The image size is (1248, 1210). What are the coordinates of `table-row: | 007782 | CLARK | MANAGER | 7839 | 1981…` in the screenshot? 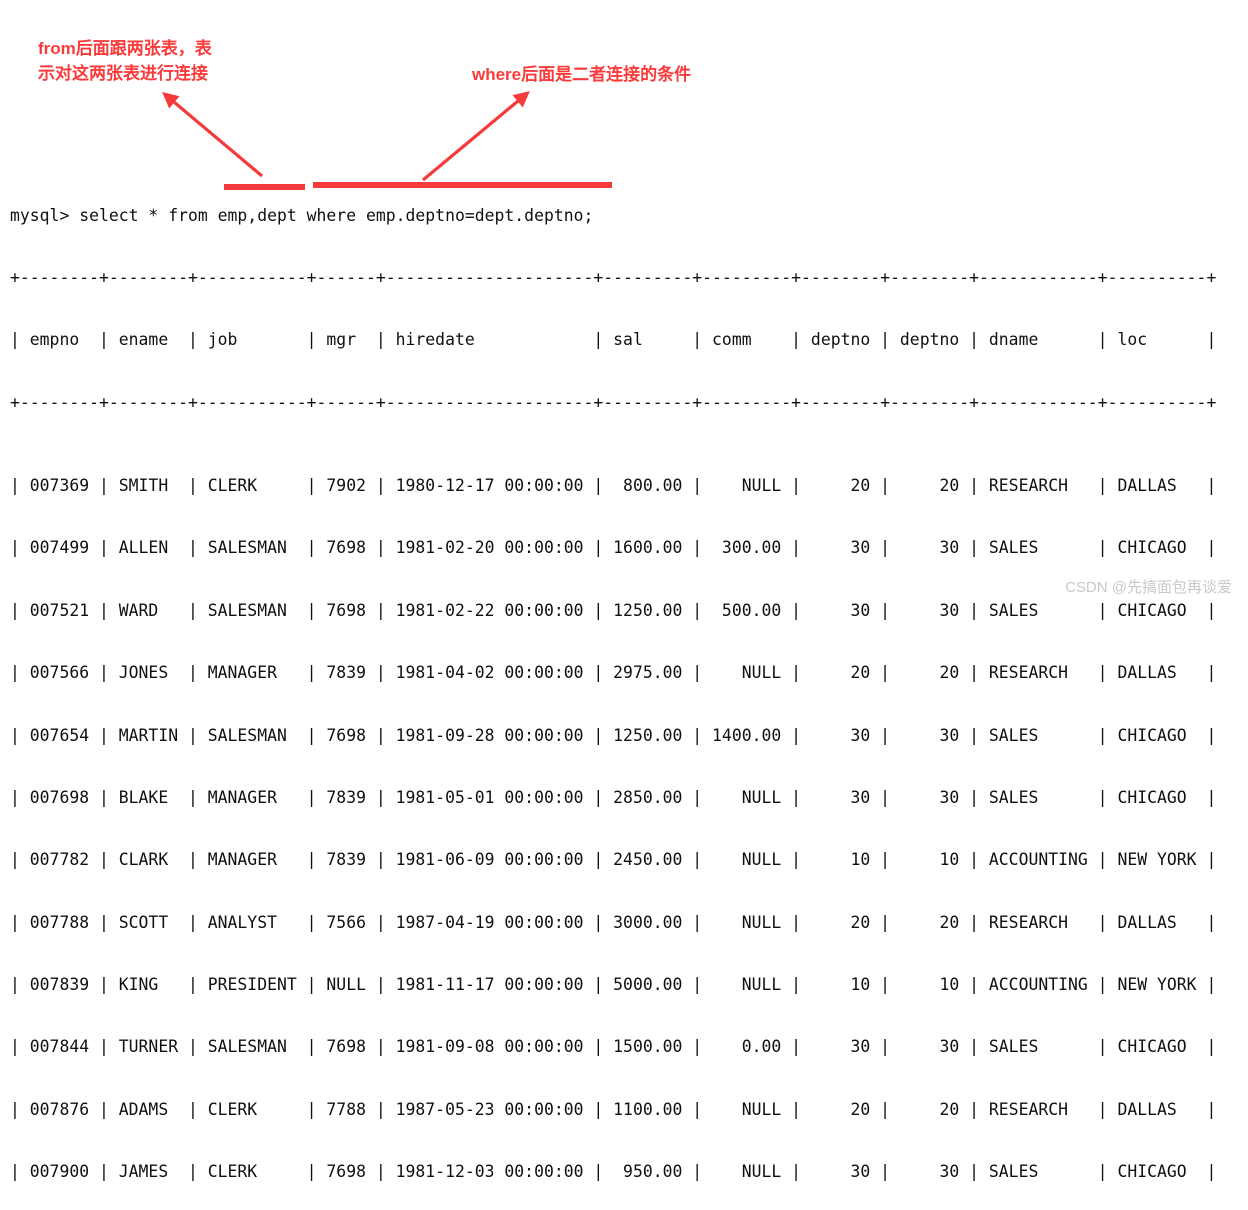 It's located at (613, 860).